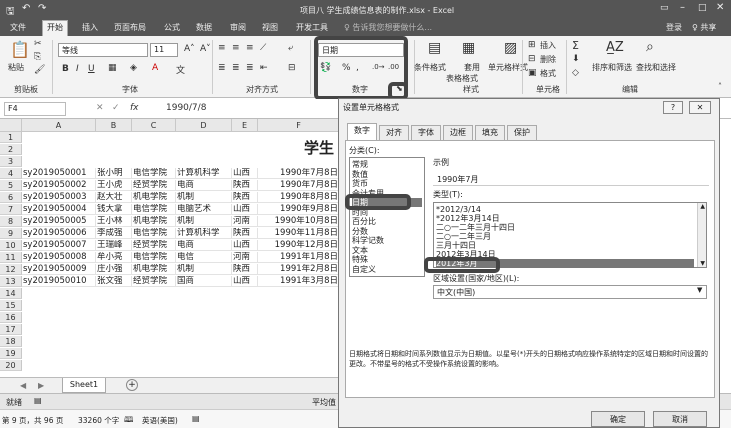 Image resolution: width=731 pixels, height=428 pixels. Describe the element at coordinates (59, 125) in the screenshot. I see `column-header-a: A` at that location.